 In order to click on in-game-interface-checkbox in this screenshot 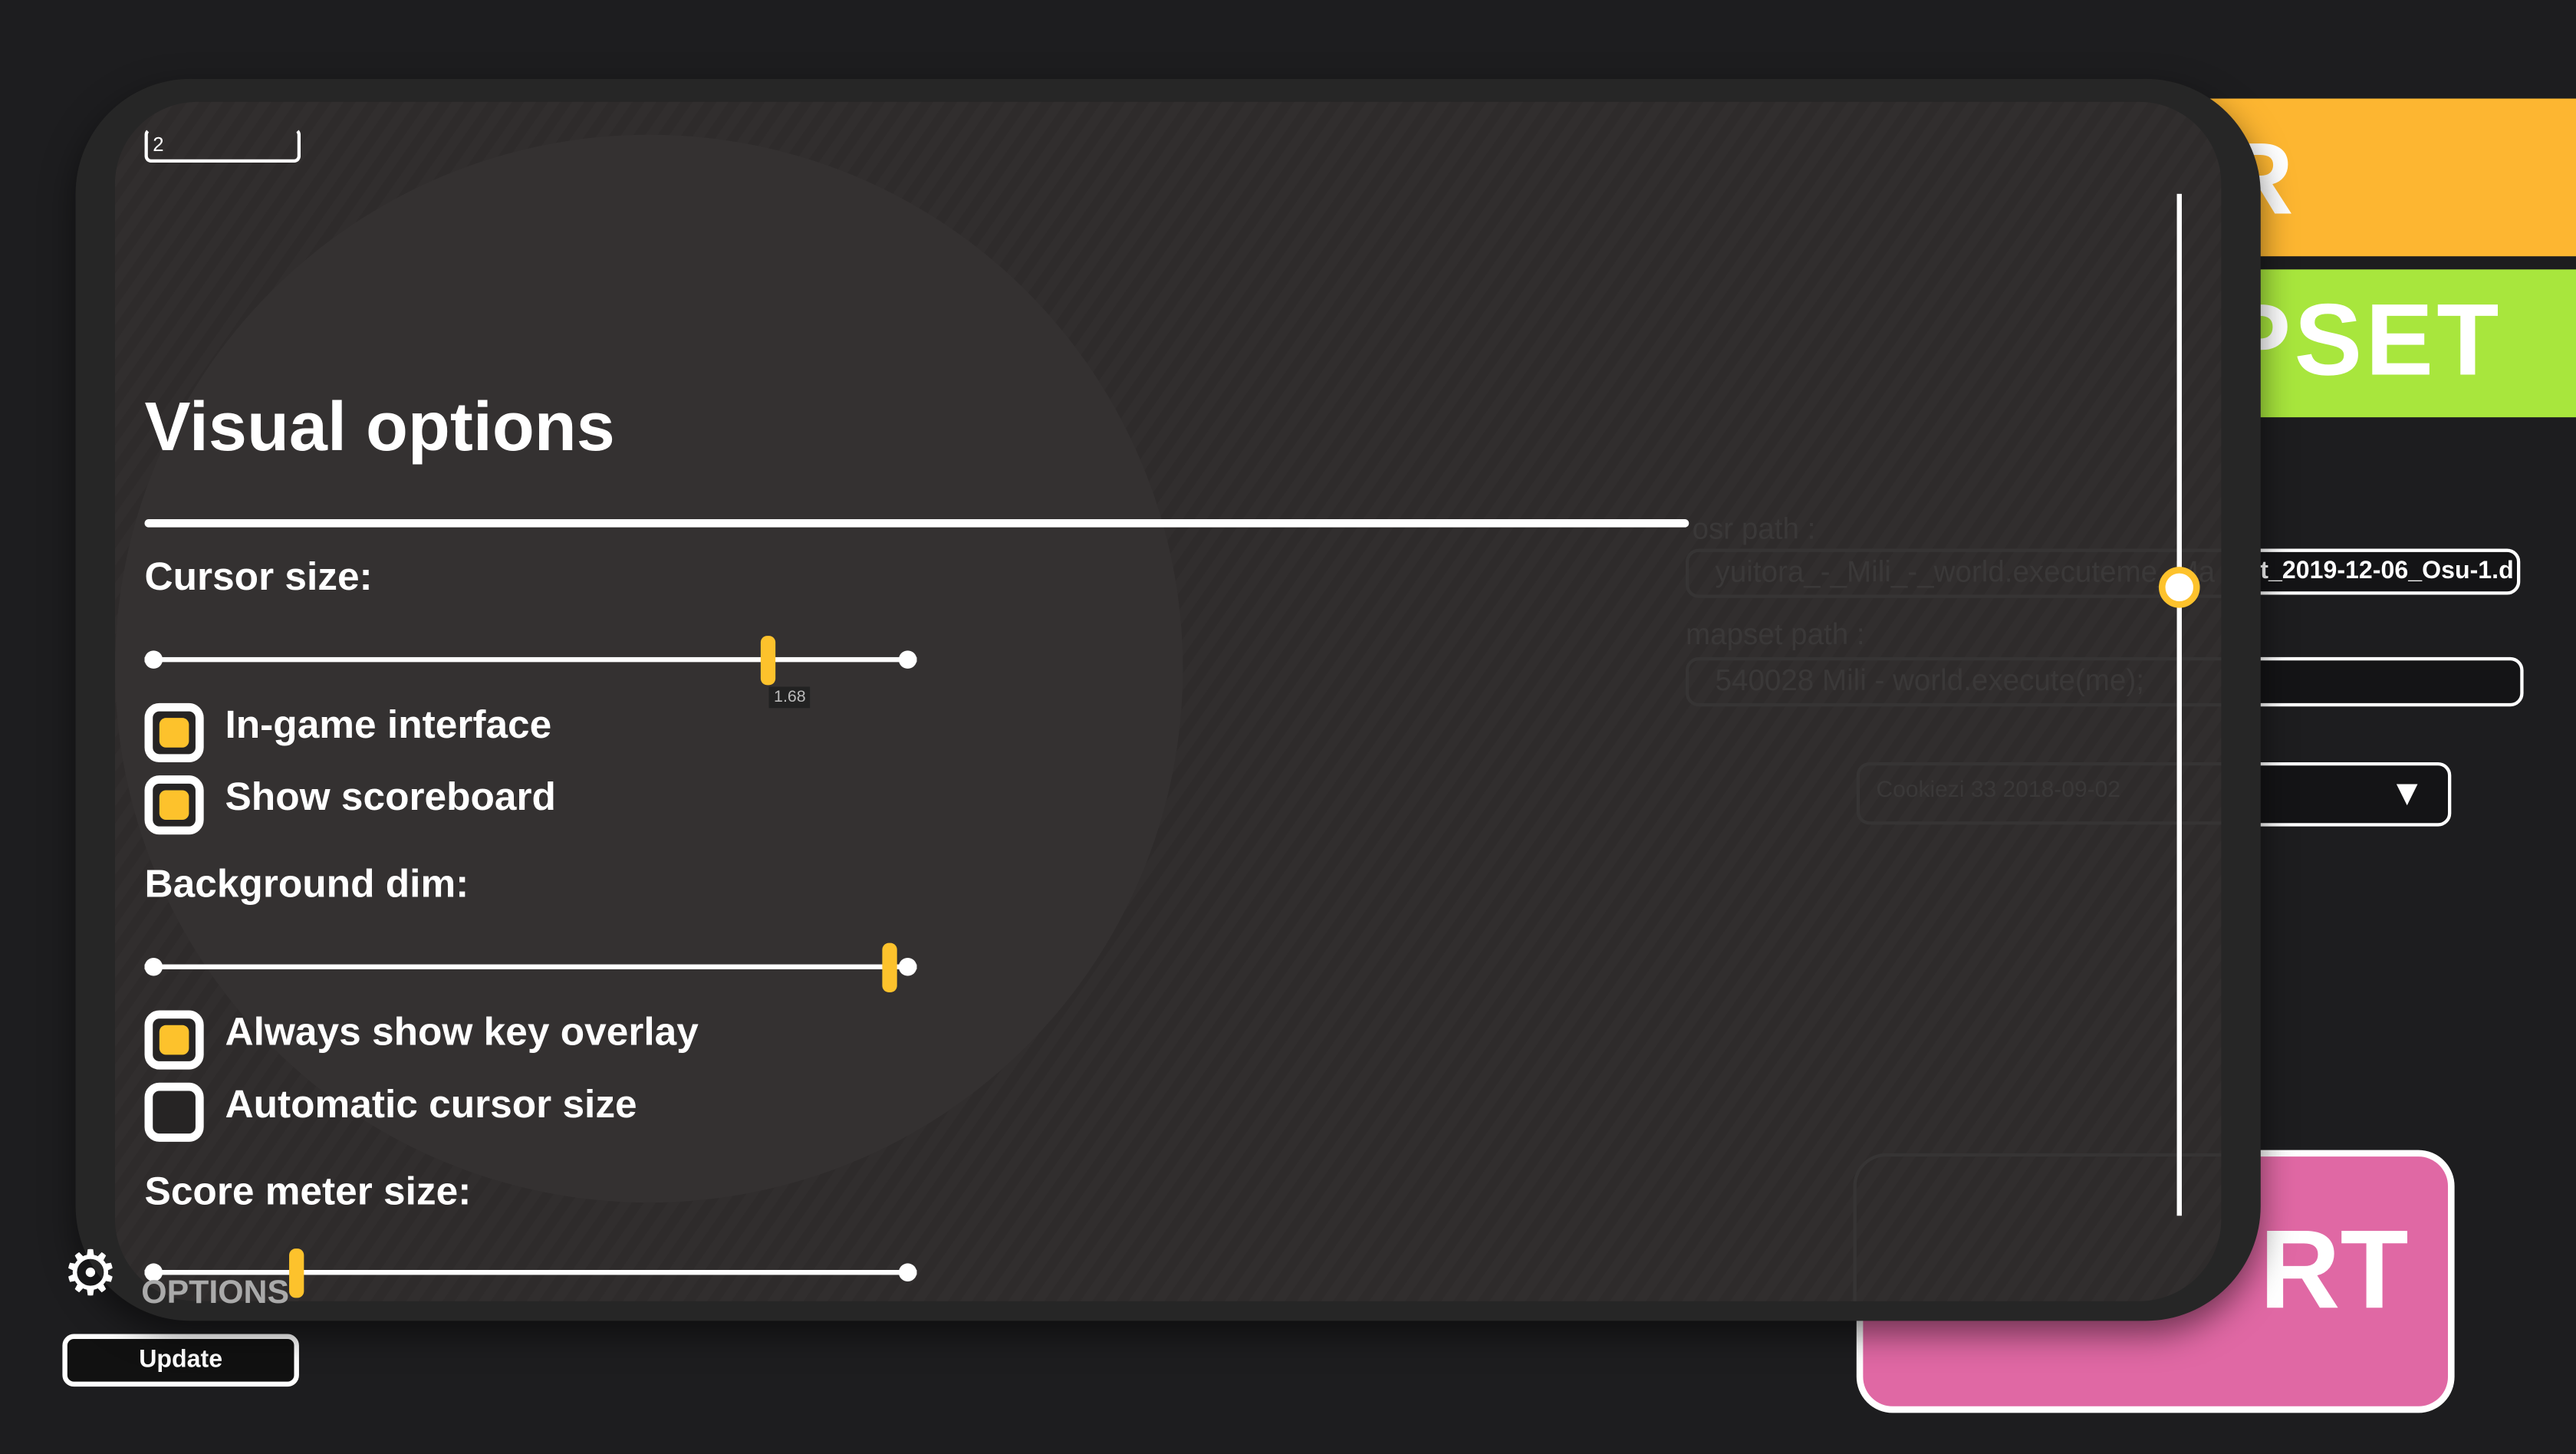, I will do `click(174, 732)`.